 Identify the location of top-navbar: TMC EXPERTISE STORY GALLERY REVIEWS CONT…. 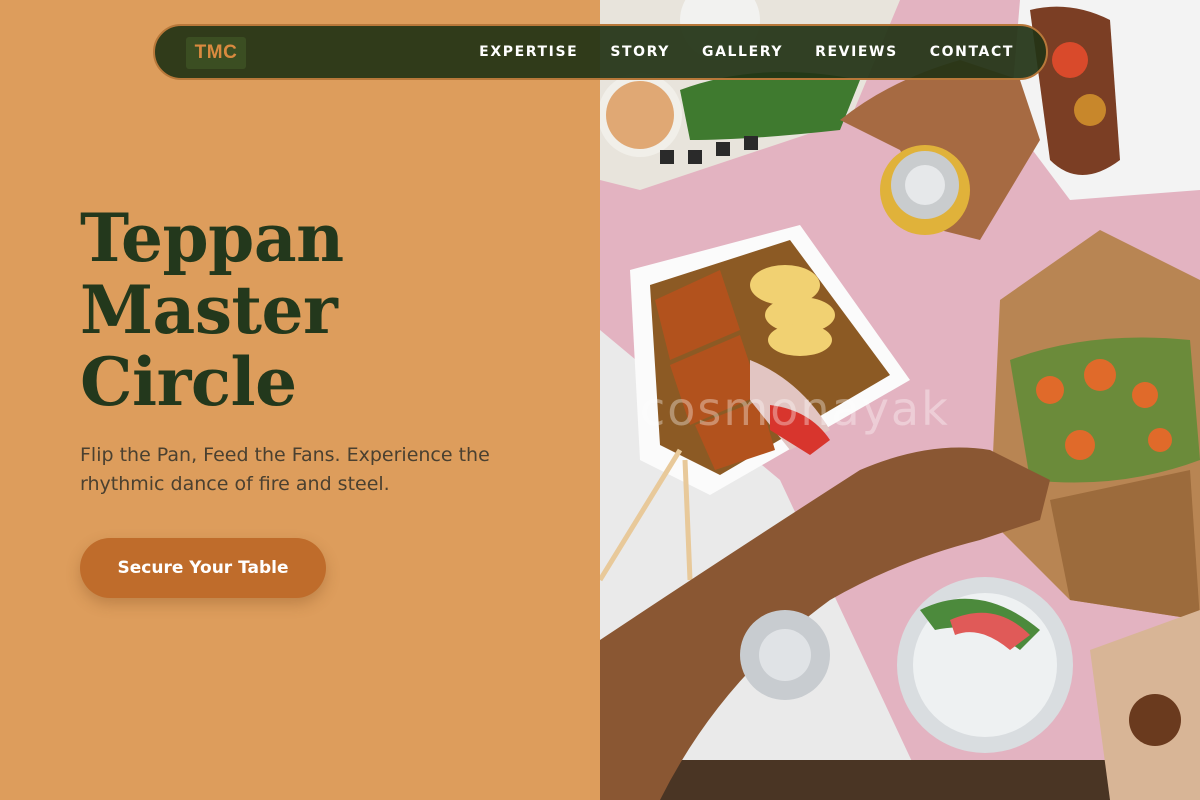
(600, 52).